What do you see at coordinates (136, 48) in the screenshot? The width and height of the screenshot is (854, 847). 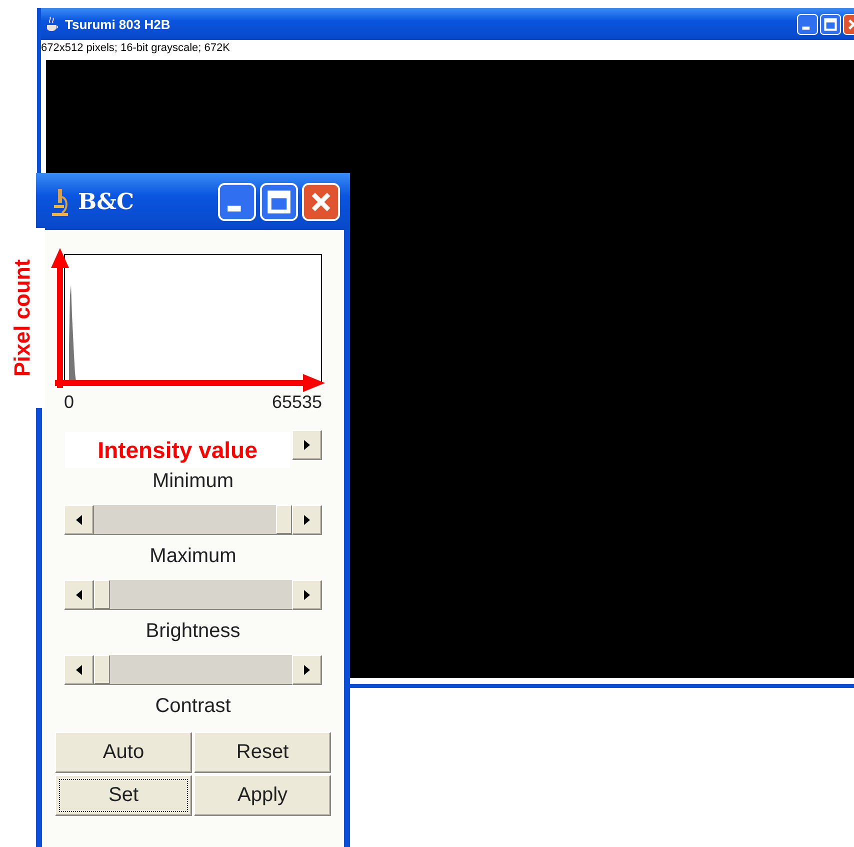 I see `image-info-text: 672x512 pixels; 16-bit grayscale; 672K` at bounding box center [136, 48].